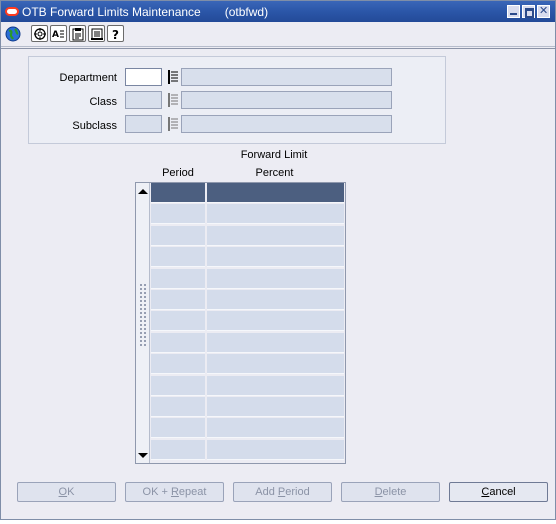 The image size is (556, 524). What do you see at coordinates (96, 33) in the screenshot?
I see `notes-icon` at bounding box center [96, 33].